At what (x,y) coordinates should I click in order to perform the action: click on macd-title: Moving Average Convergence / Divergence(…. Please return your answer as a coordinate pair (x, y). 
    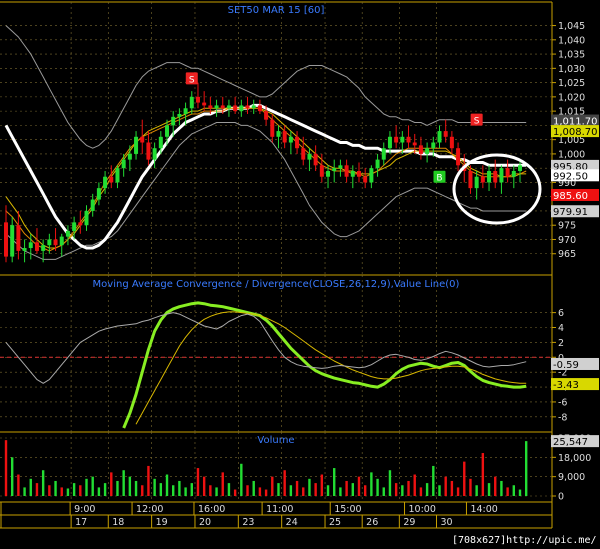
    Looking at the image, I should click on (276, 284).